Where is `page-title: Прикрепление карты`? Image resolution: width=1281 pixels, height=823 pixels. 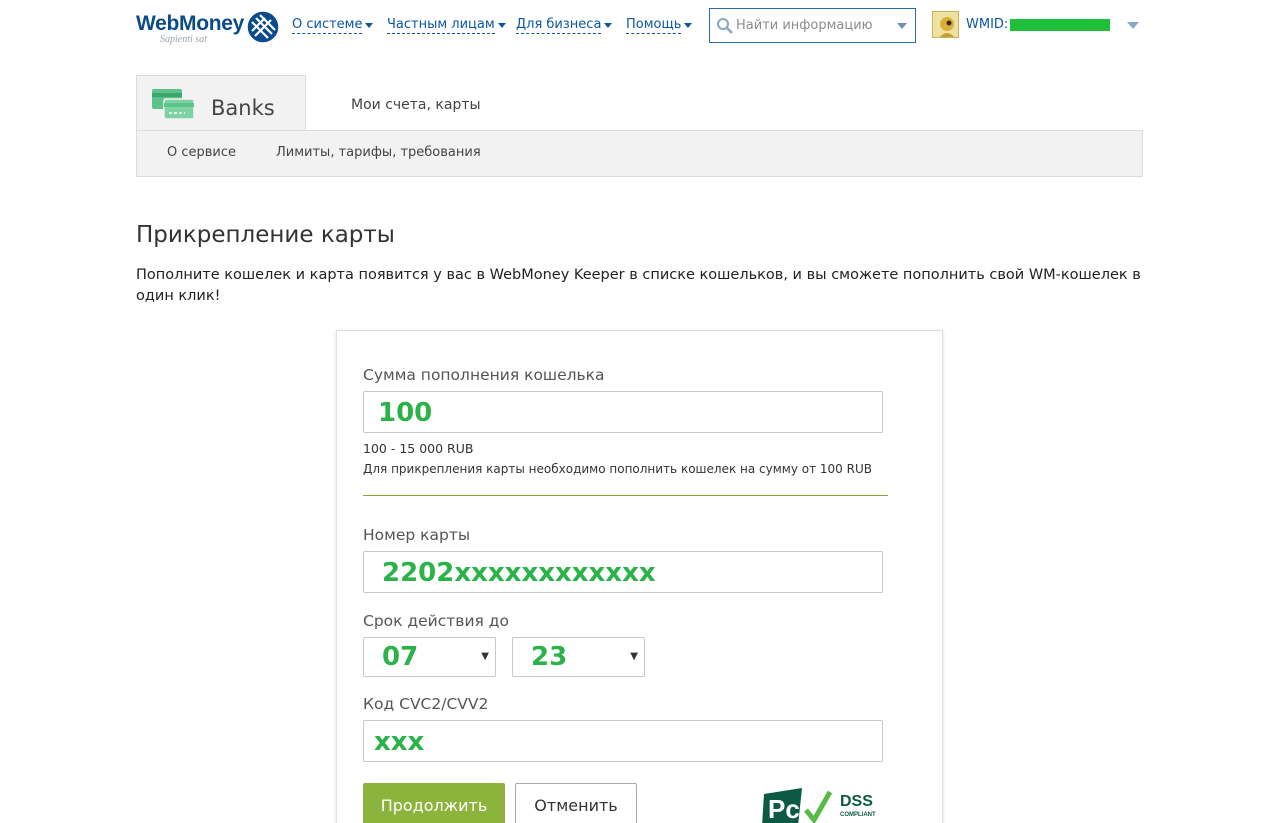 page-title: Прикрепление карты is located at coordinates (265, 235).